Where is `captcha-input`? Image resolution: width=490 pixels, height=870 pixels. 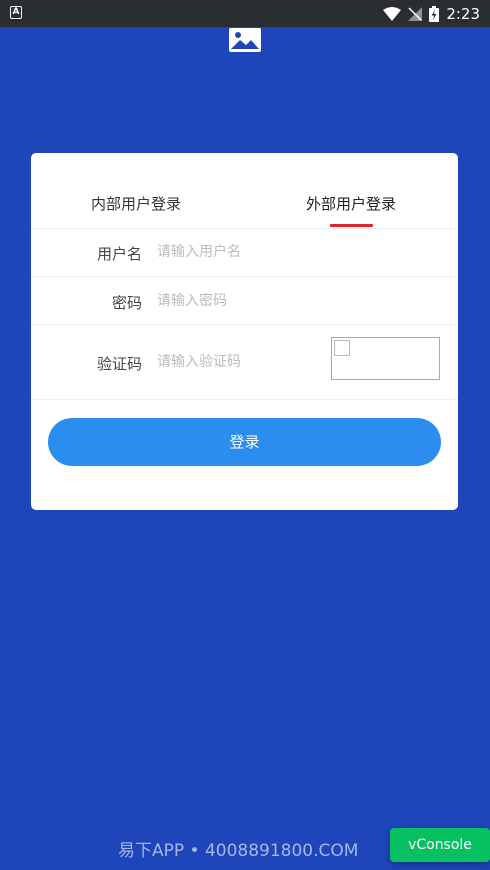 captcha-input is located at coordinates (237, 362).